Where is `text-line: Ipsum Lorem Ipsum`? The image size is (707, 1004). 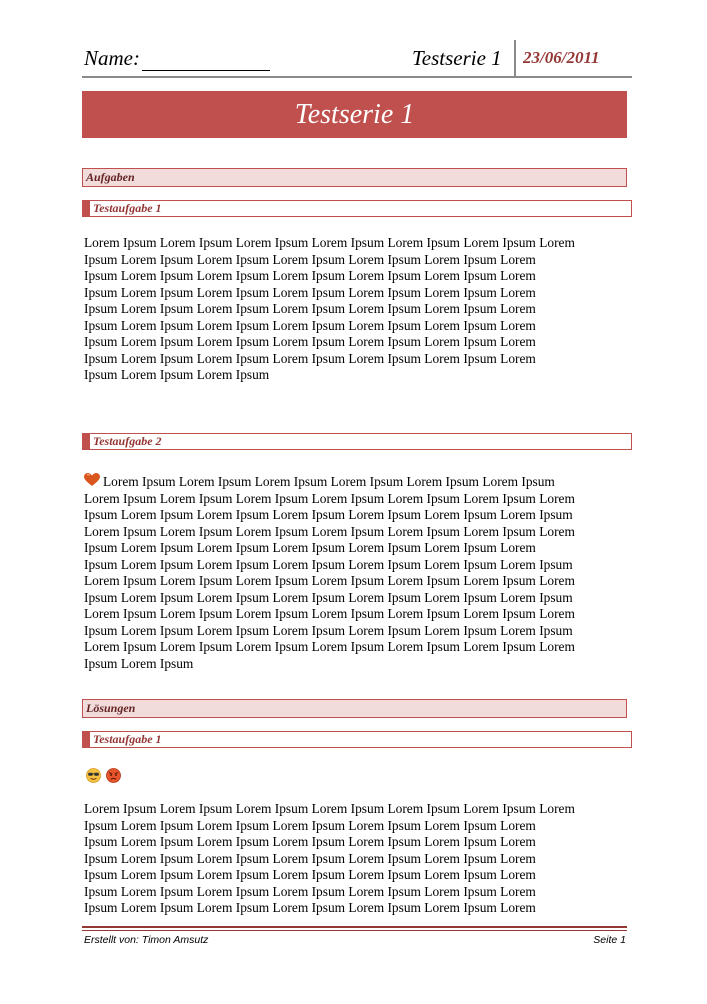 text-line: Ipsum Lorem Ipsum is located at coordinates (139, 663).